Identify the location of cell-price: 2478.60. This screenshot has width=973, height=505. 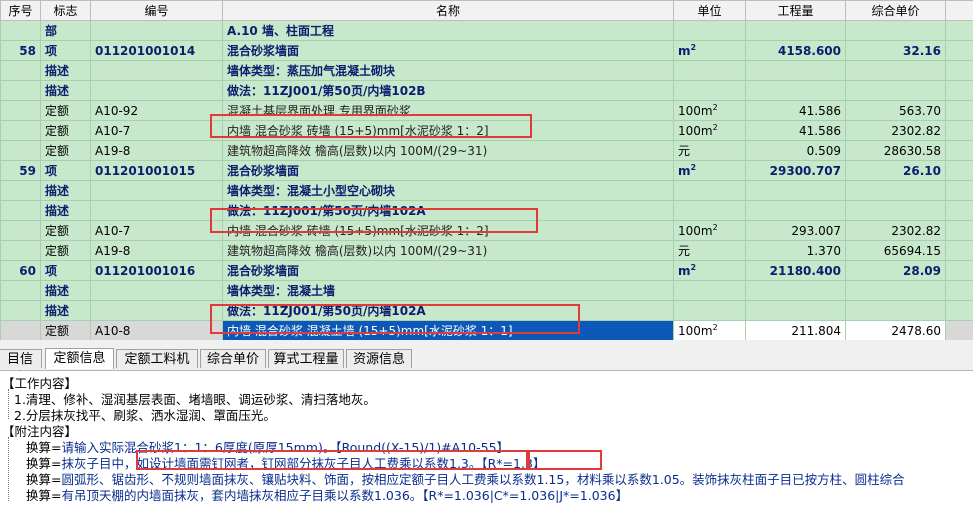
(895, 330).